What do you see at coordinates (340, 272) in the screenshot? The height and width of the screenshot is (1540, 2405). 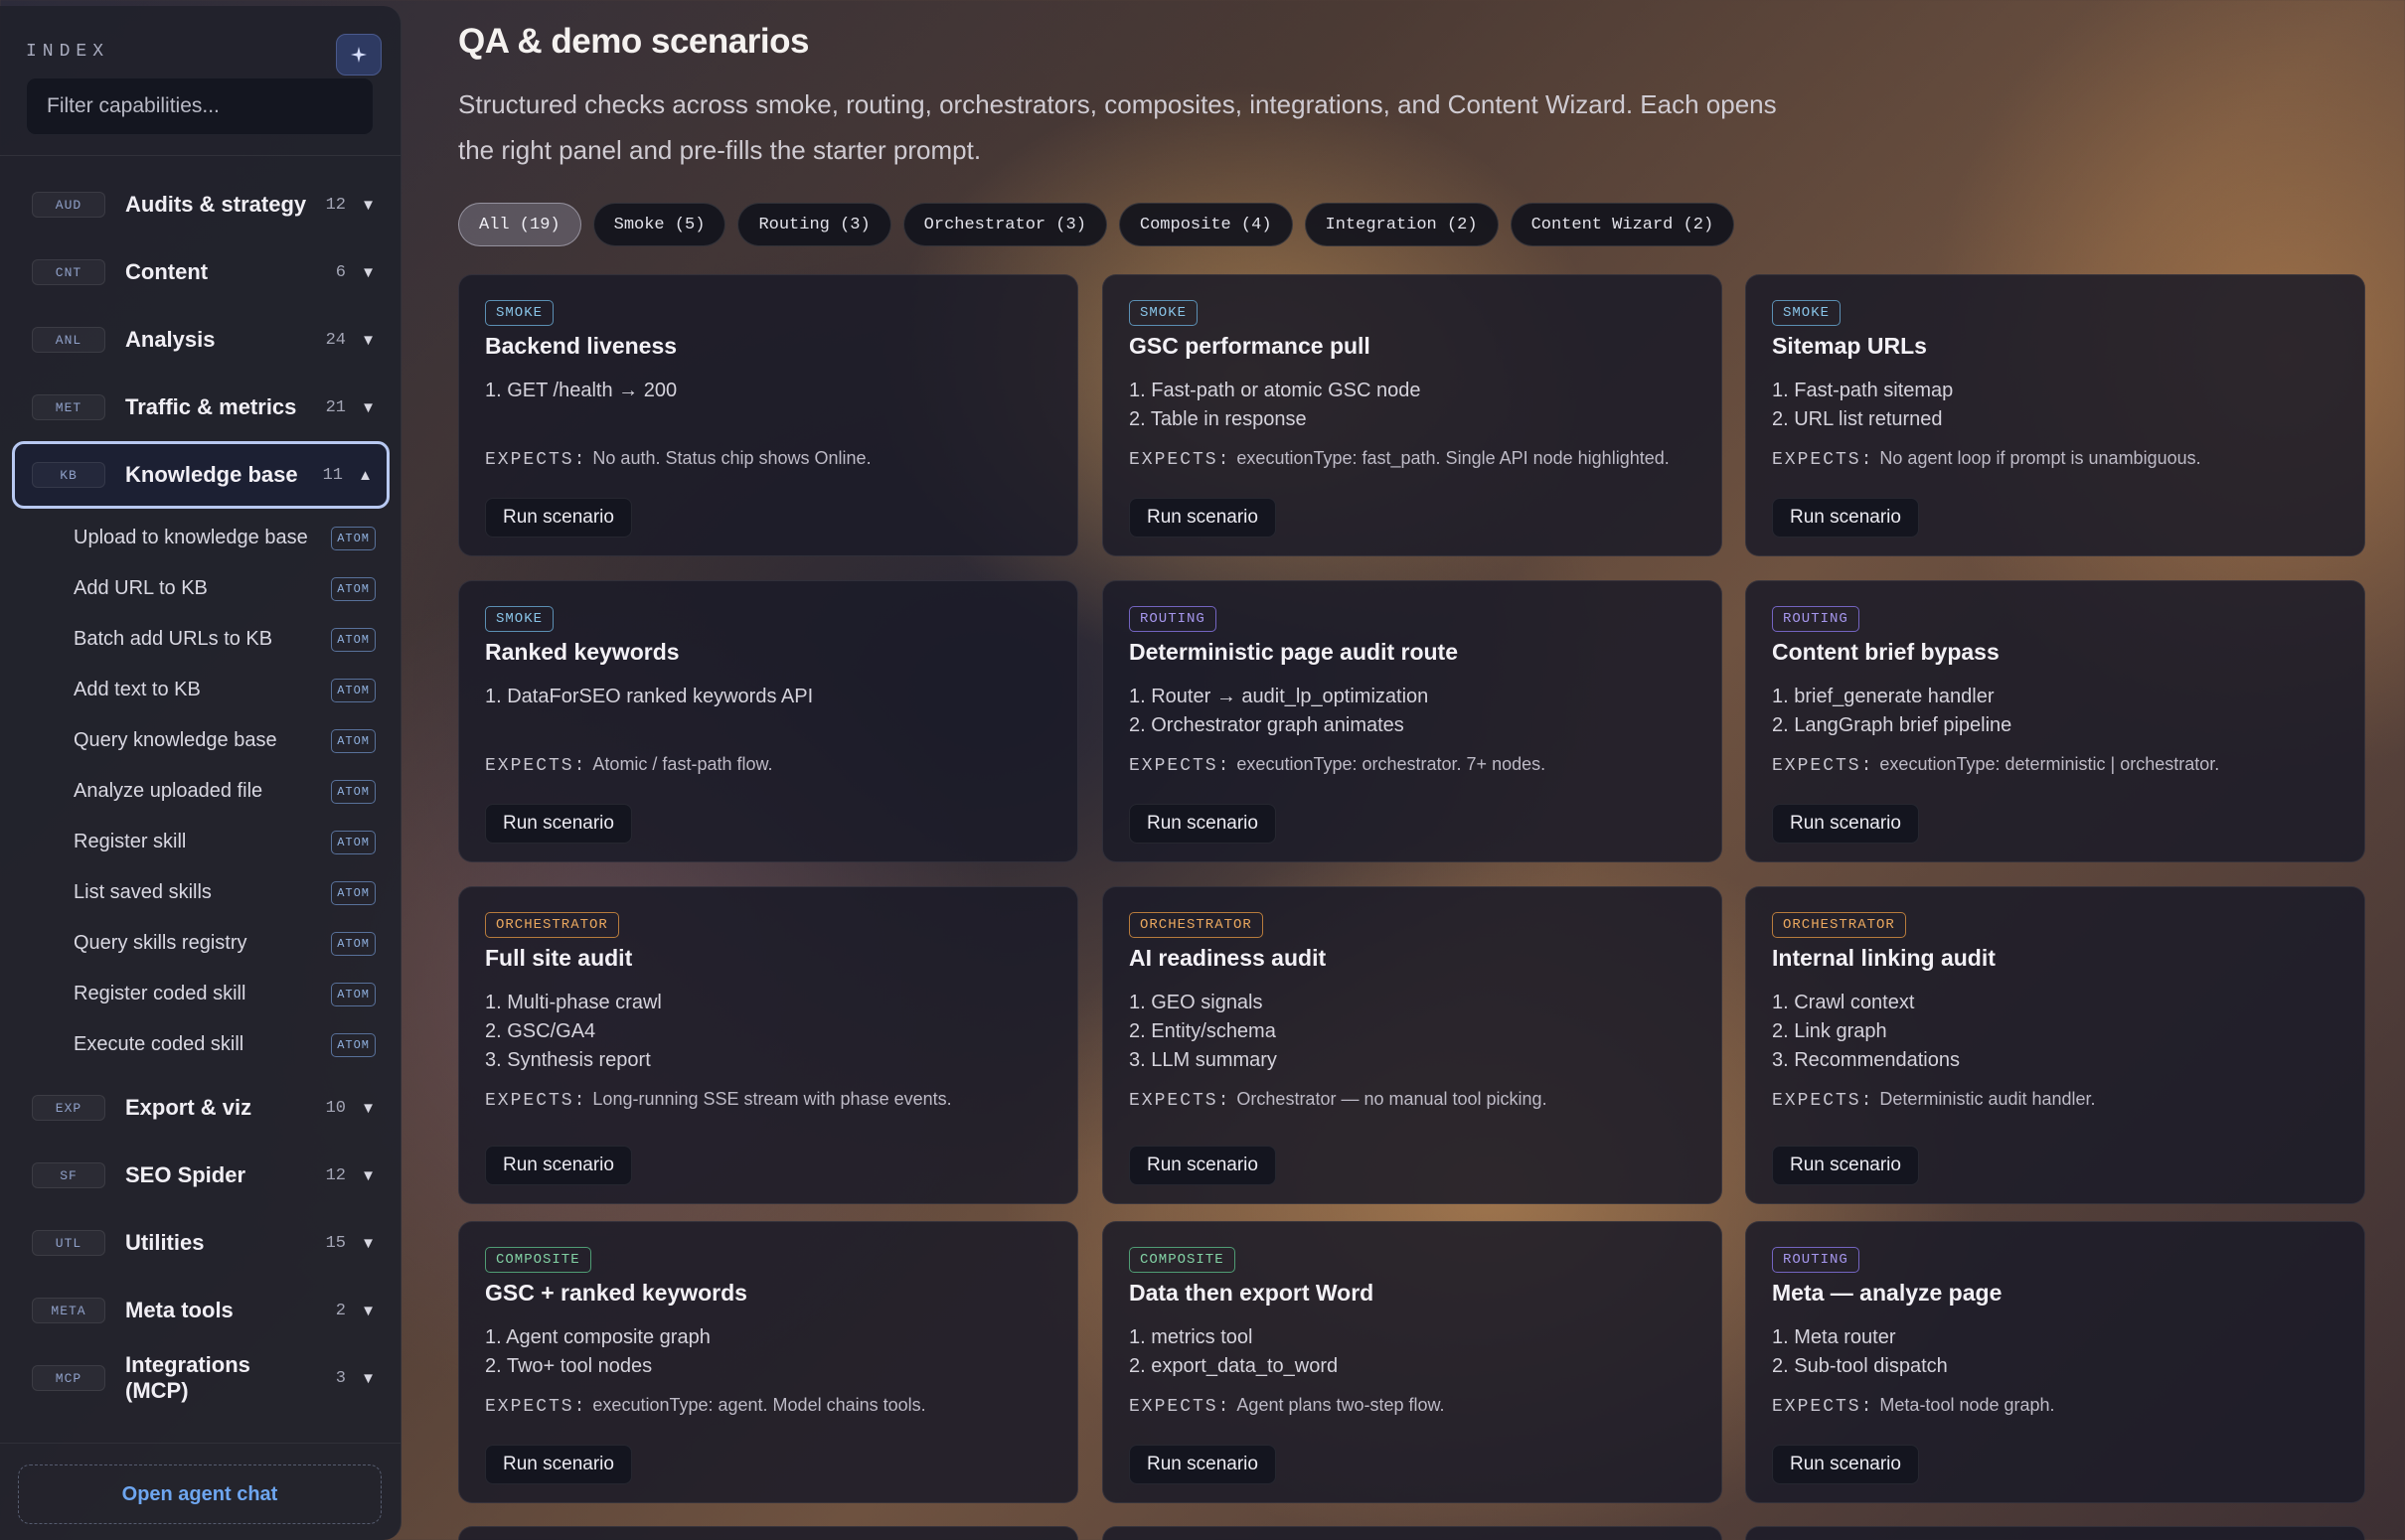 I see `category-count: 6` at bounding box center [340, 272].